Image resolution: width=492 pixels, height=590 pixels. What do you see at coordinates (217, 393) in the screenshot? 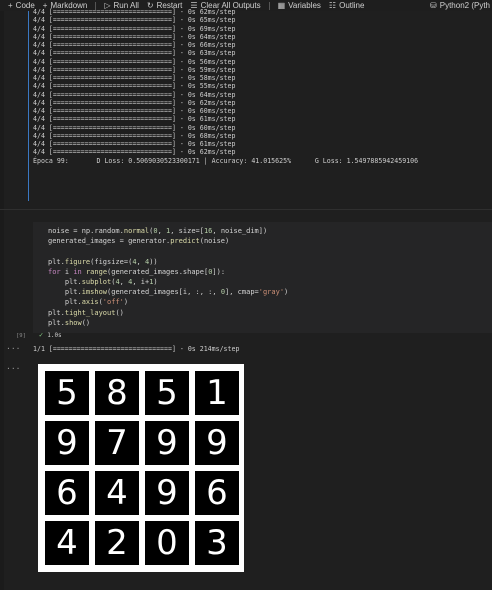
I see `generated-digit-image: 1` at bounding box center [217, 393].